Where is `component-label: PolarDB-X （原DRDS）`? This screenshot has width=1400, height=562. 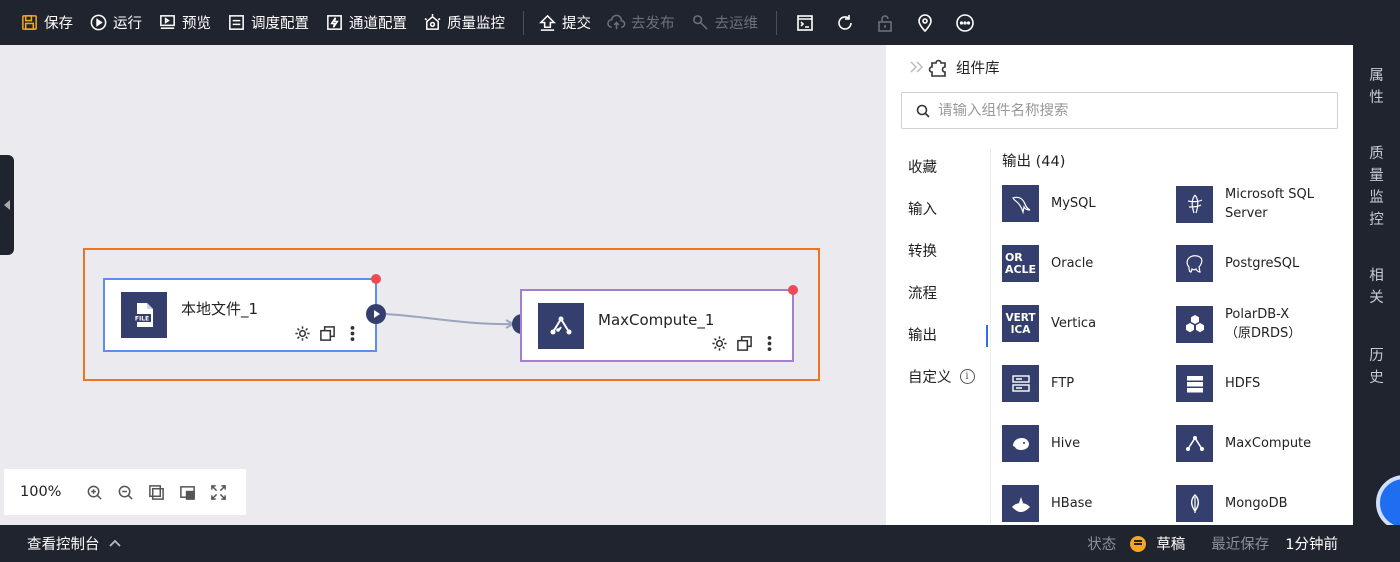
component-label: PolarDB-X （原DRDS） is located at coordinates (1263, 324).